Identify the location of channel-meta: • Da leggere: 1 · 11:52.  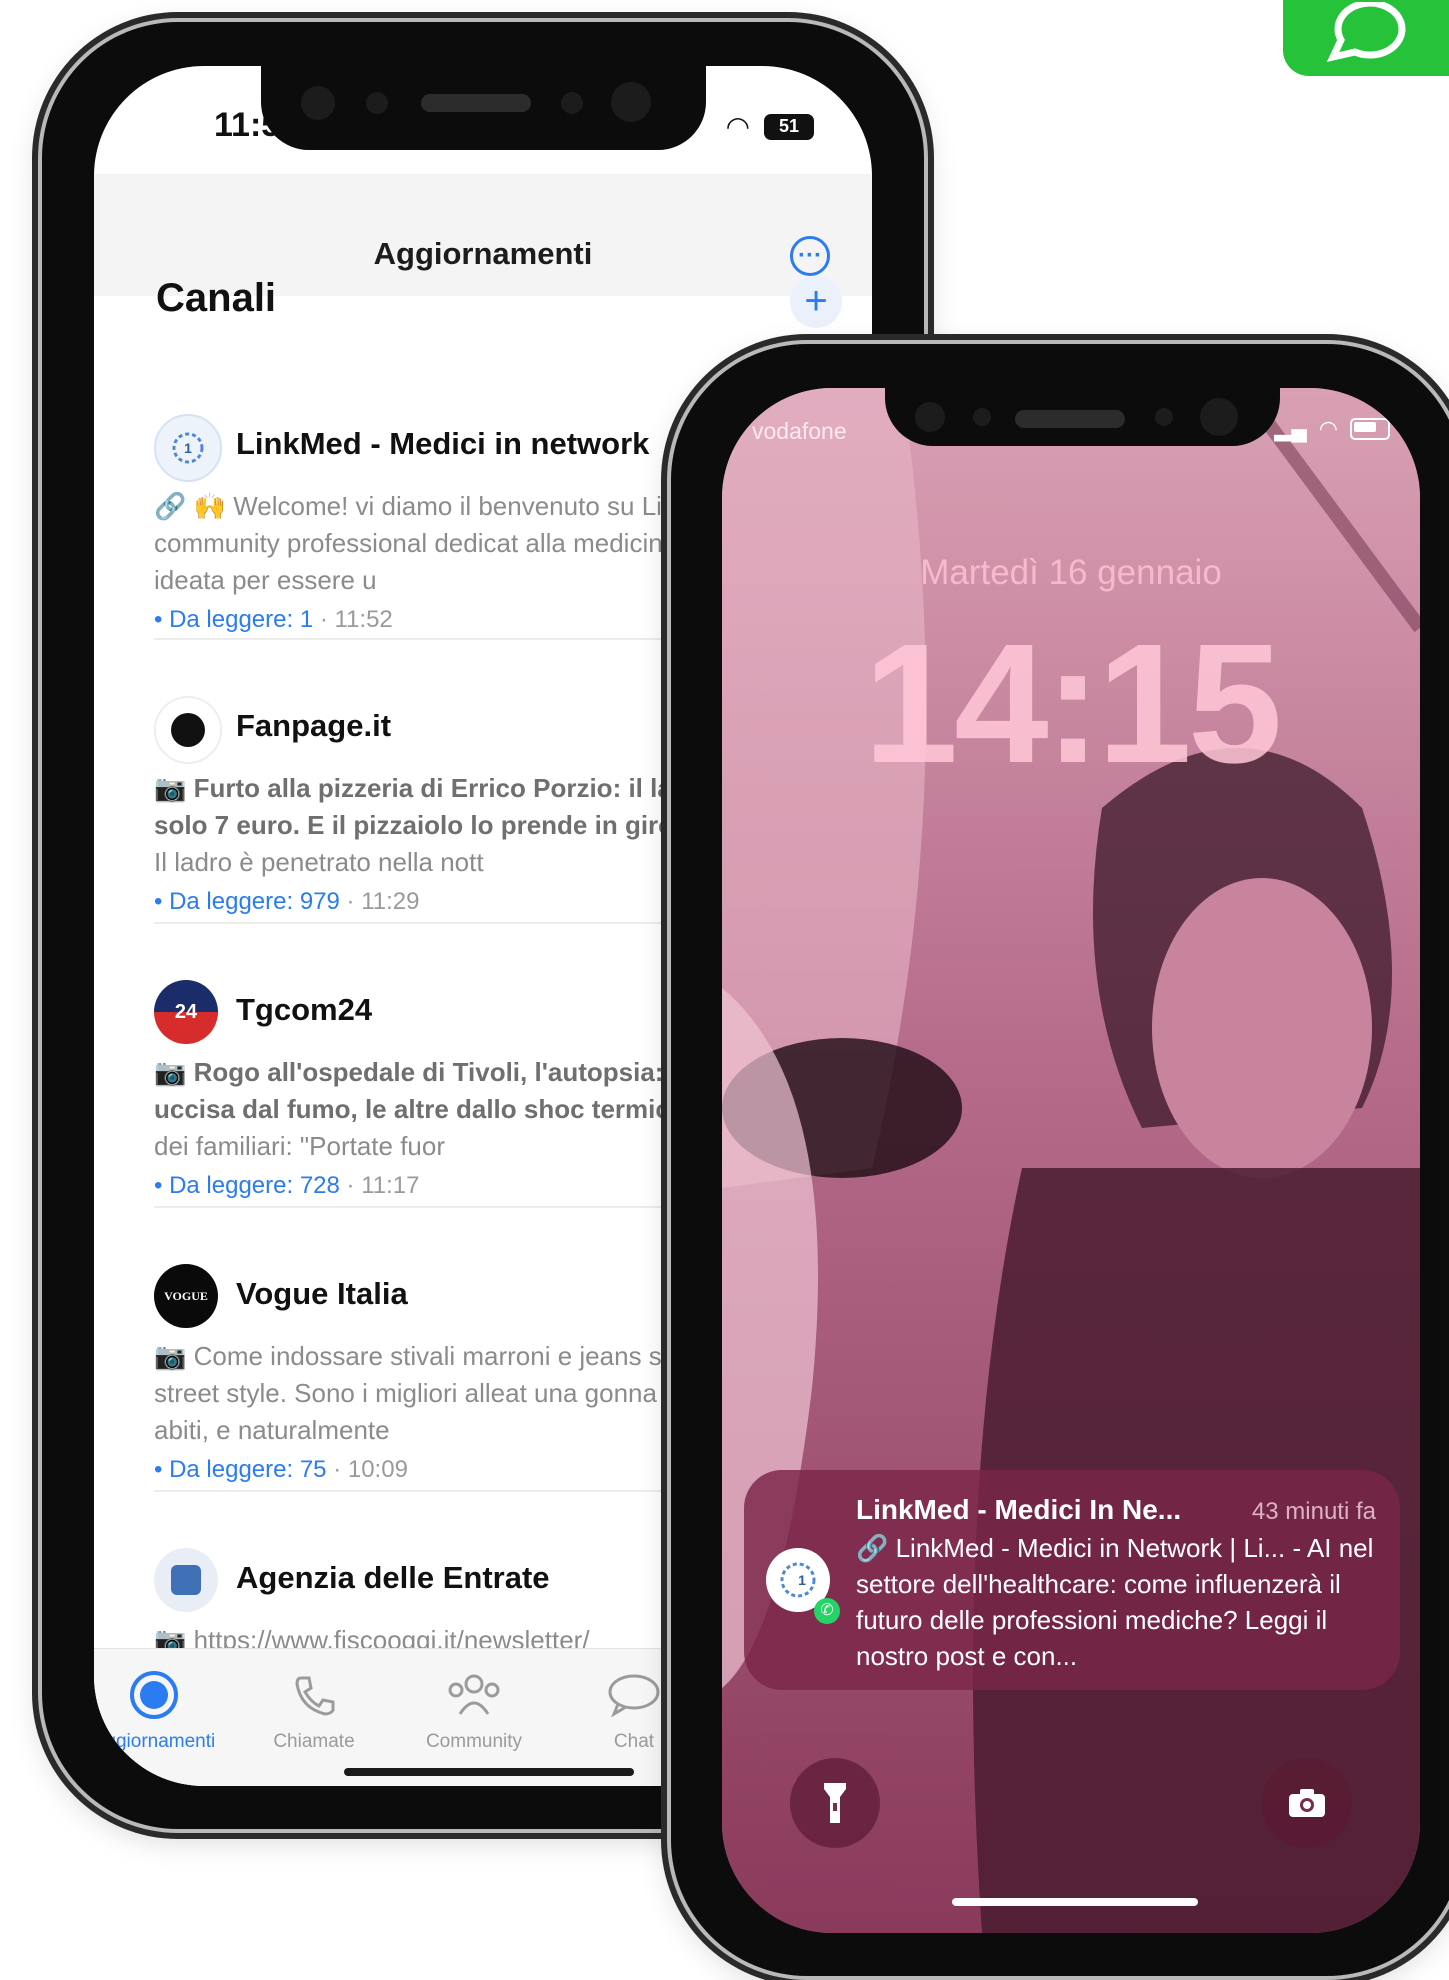
(273, 619).